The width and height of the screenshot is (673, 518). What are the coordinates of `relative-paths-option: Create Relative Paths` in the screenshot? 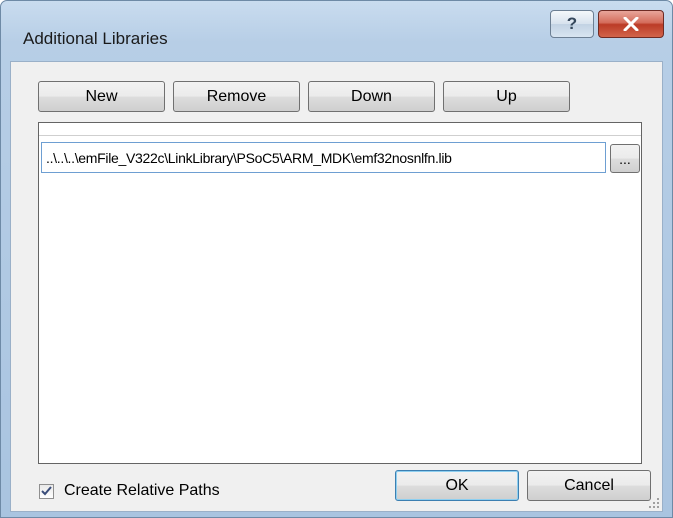 It's located at (129, 491).